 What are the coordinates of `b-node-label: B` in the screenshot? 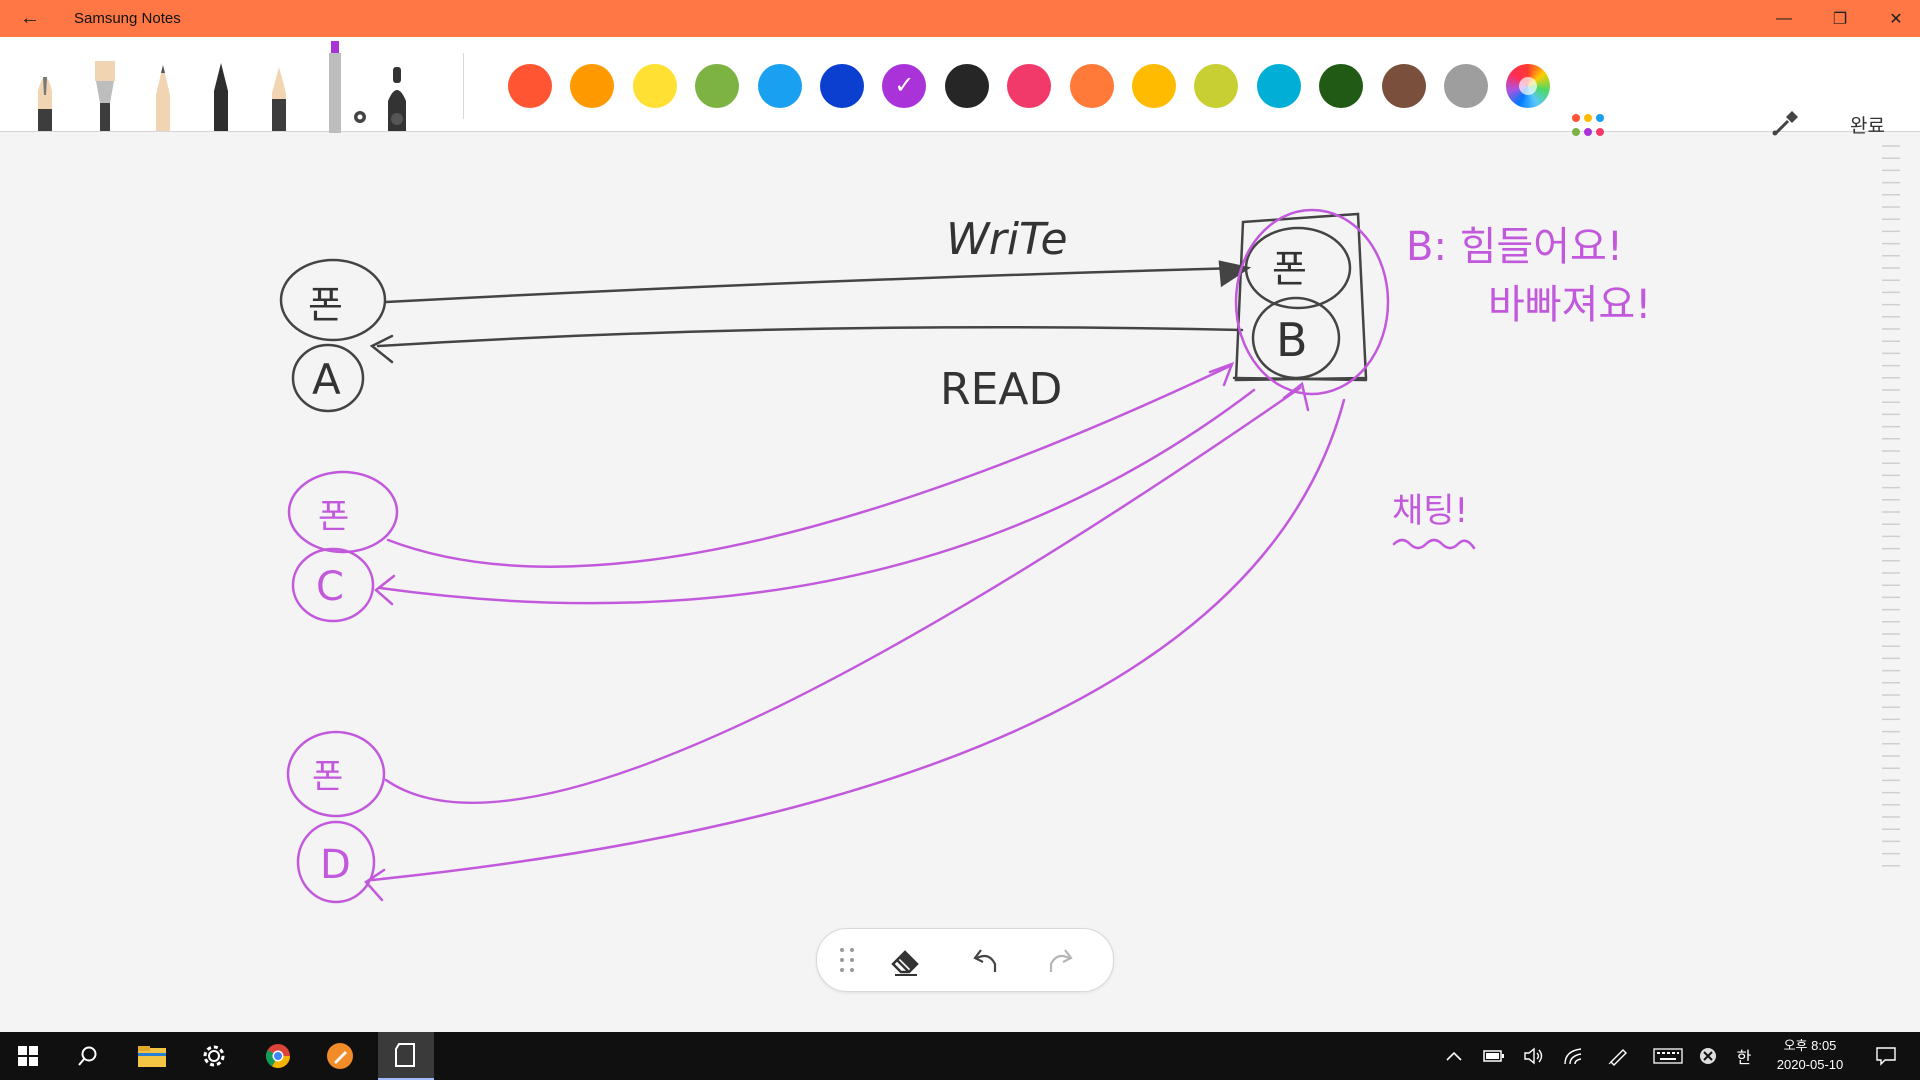 It's located at (1292, 340).